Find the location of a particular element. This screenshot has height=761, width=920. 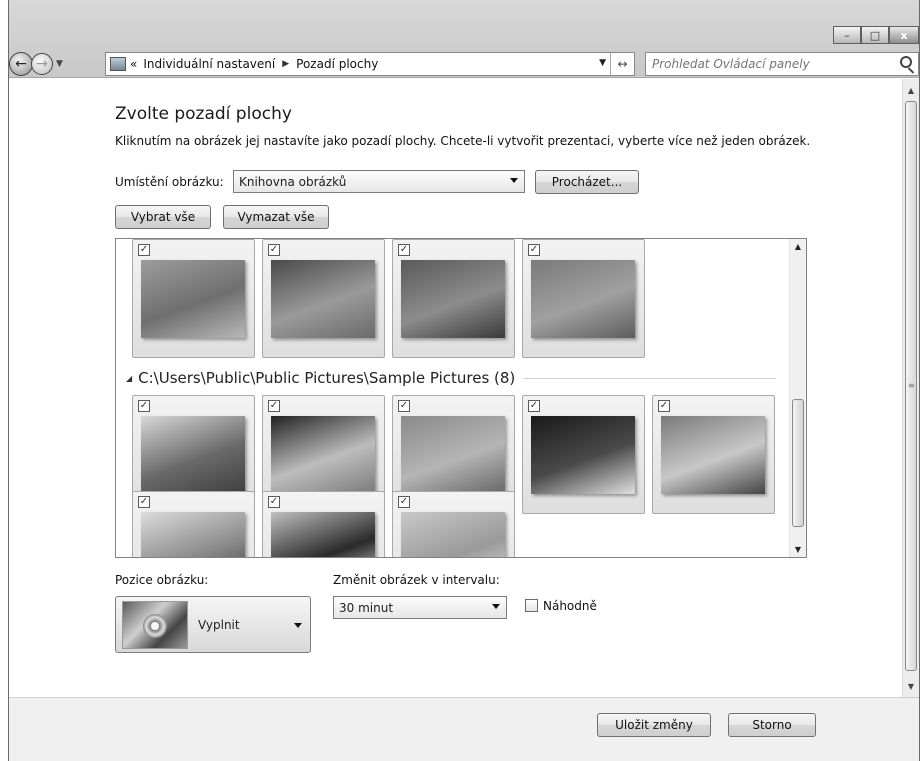

save-changes-button: Uložit změny is located at coordinates (654, 725).